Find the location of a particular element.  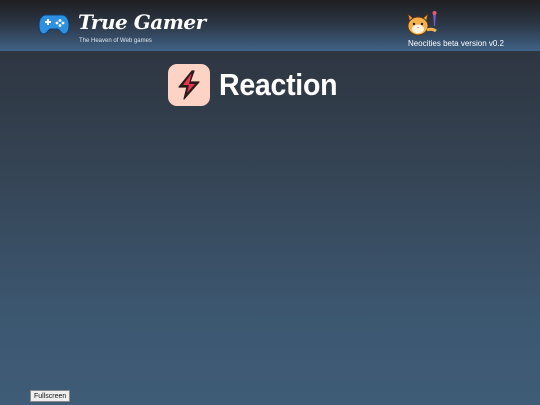

game-title: Reaction is located at coordinates (278, 84).